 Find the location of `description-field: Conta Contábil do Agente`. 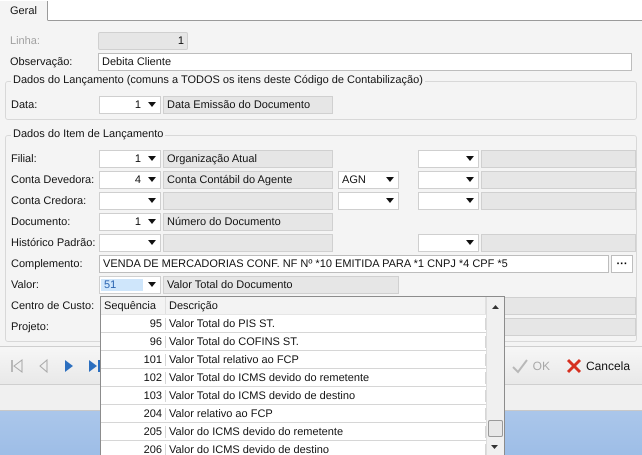

description-field: Conta Contábil do Agente is located at coordinates (248, 179).